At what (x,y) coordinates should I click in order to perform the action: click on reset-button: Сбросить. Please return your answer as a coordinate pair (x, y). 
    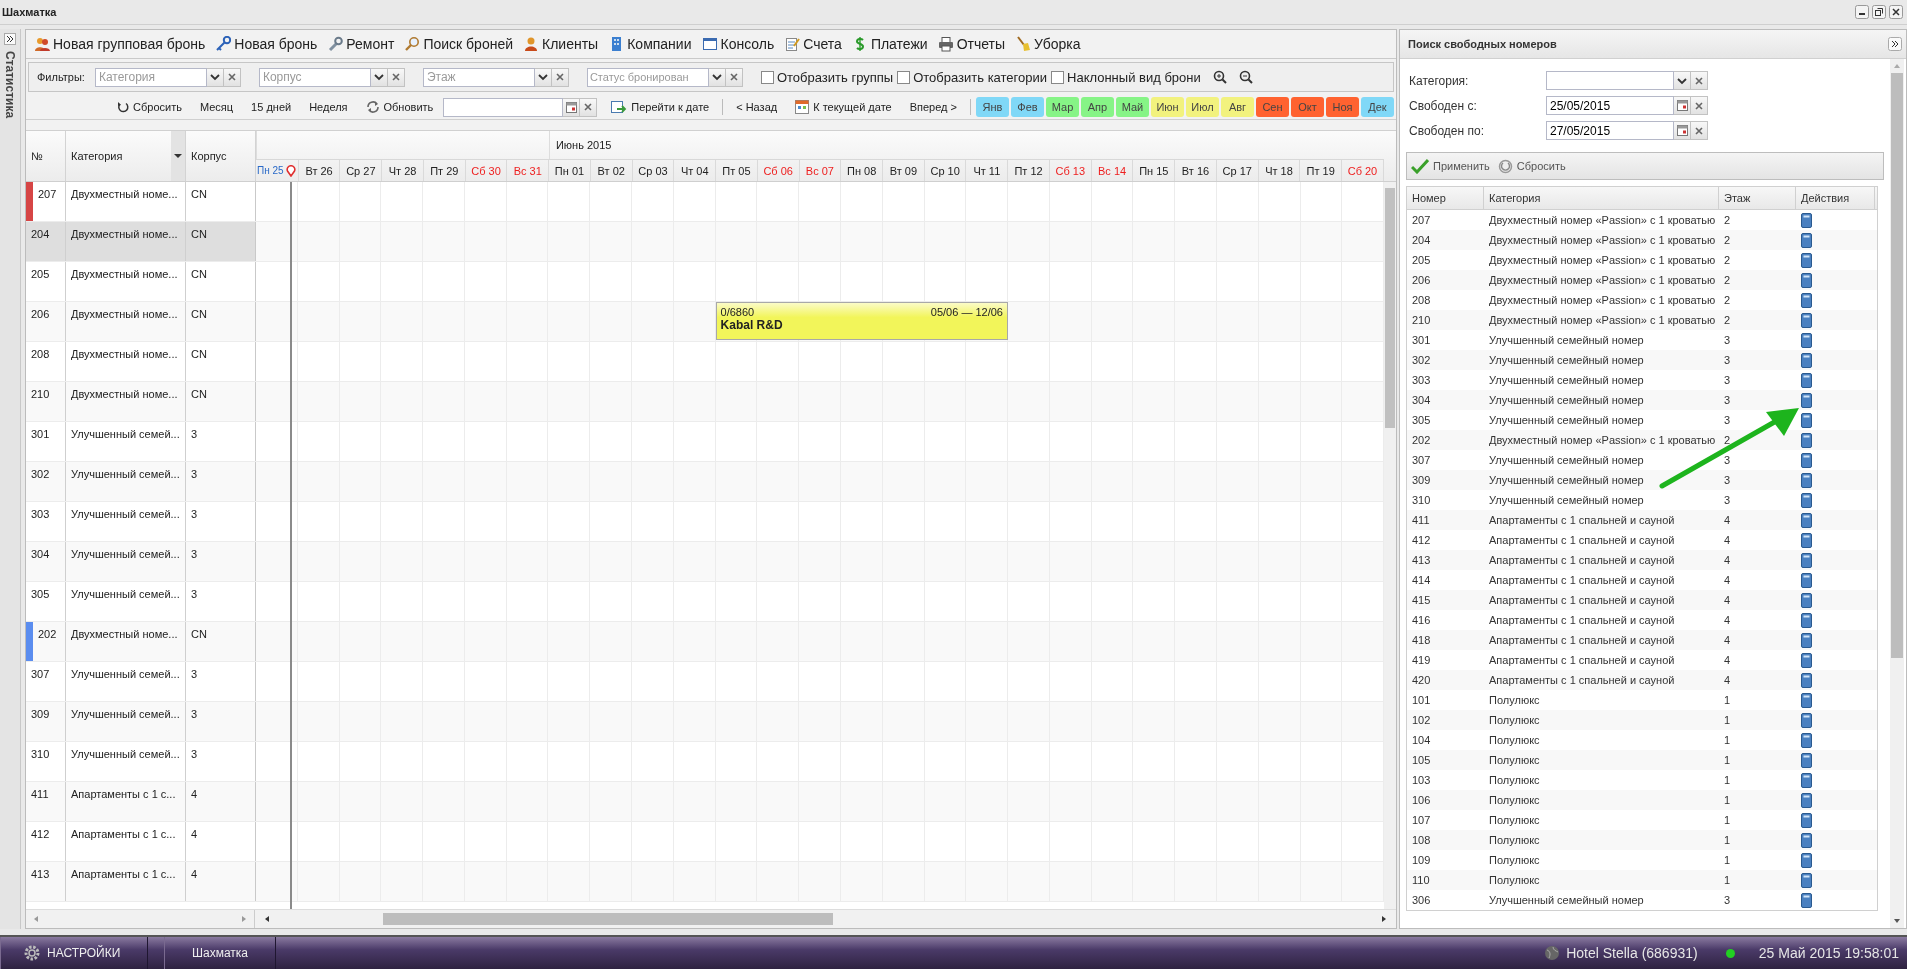
    Looking at the image, I should click on (1531, 166).